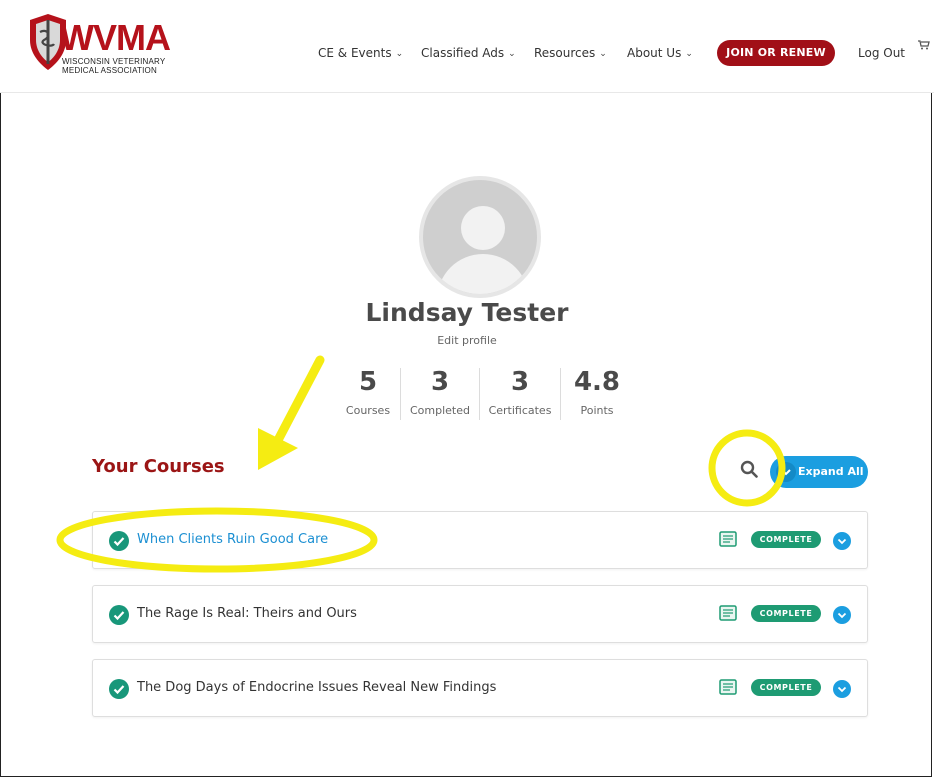 The image size is (934, 779). I want to click on stat-completed: 3 Completed, so click(440, 391).